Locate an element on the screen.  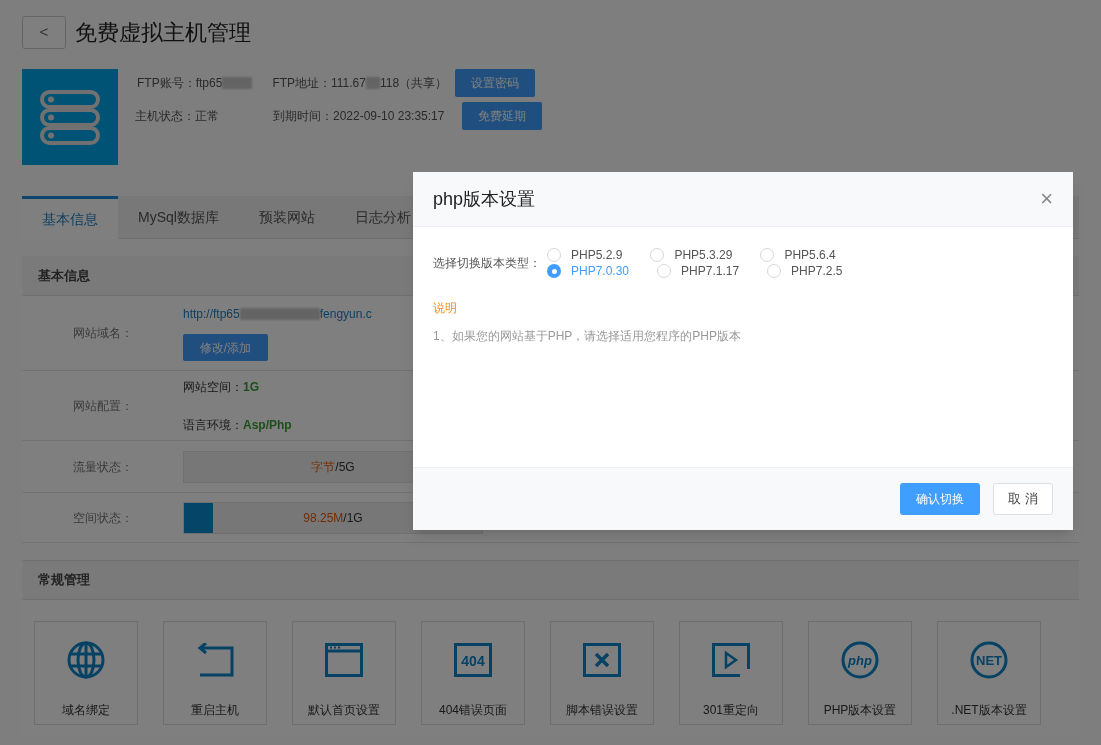
tab: 基本信息 is located at coordinates (70, 217).